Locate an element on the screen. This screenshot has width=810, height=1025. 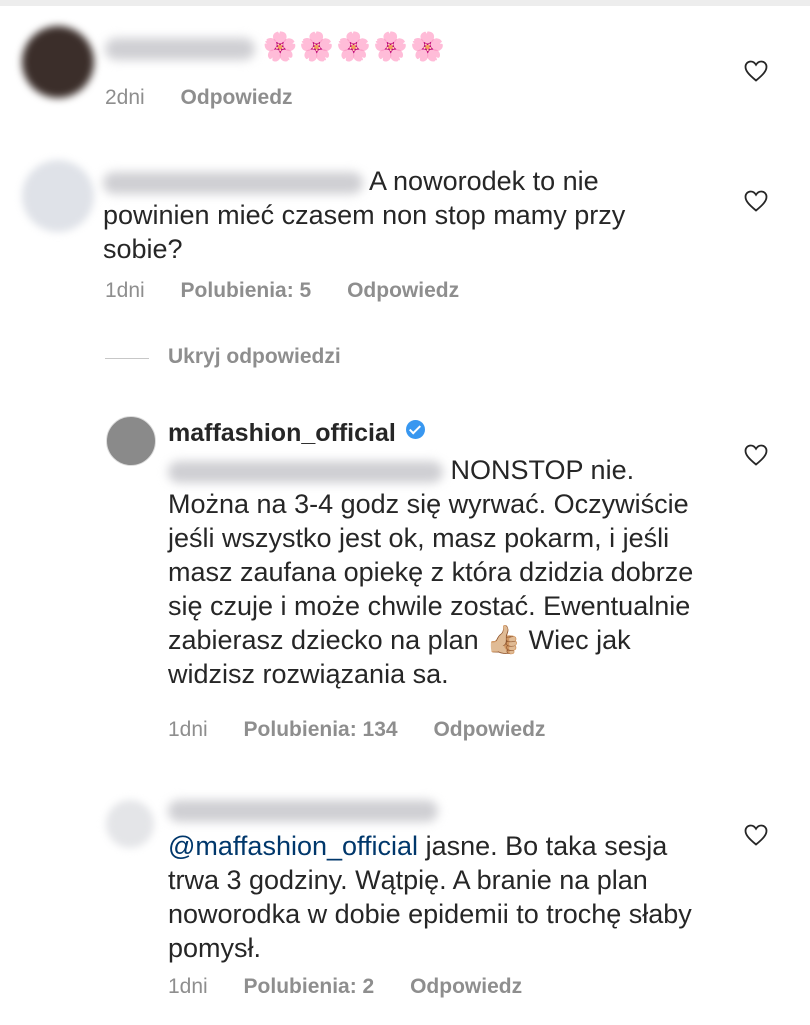
username: maffashion_official is located at coordinates (282, 433).